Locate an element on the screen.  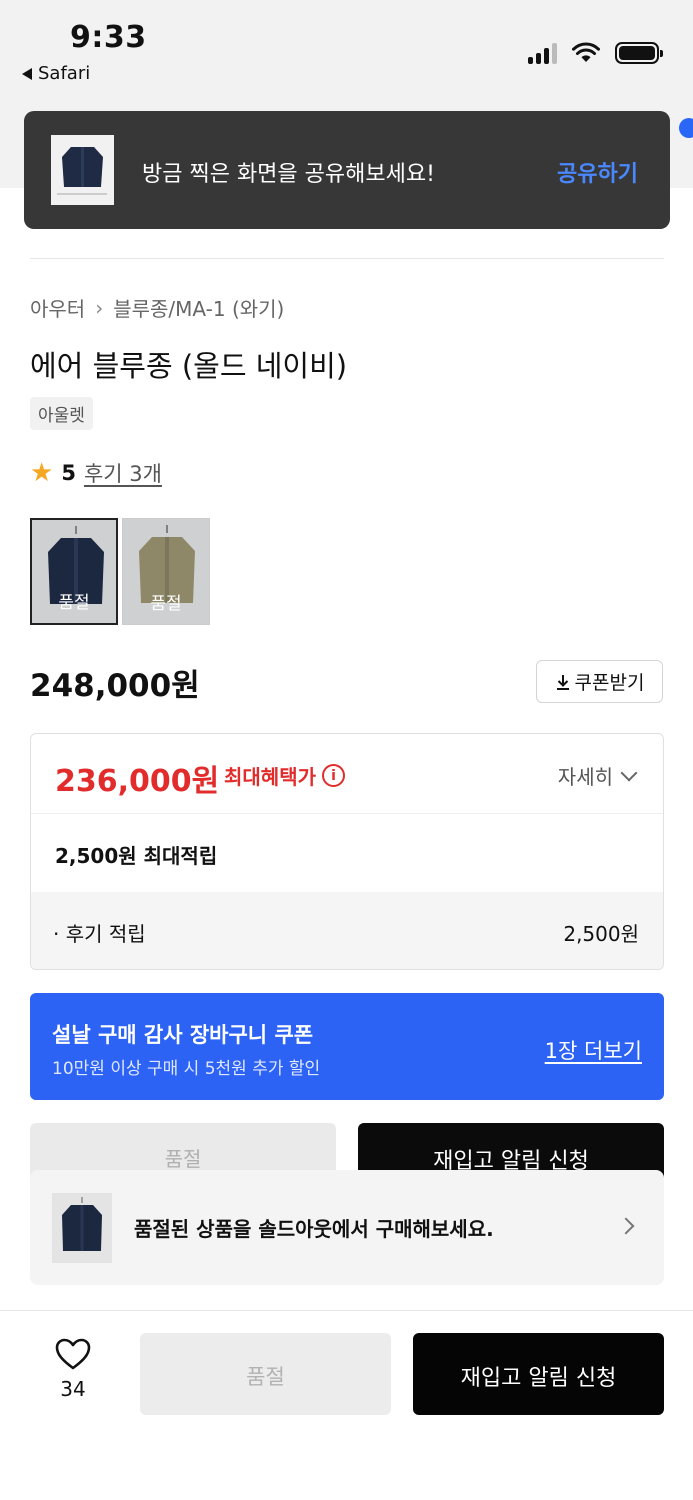
product-title: 에어 블루종 (올드 네이비) is located at coordinates (189, 366).